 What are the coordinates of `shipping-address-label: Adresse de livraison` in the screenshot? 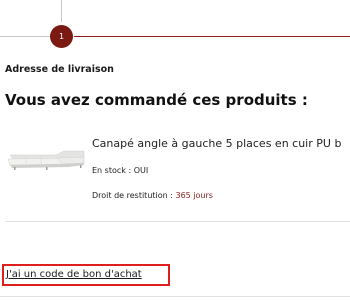 It's located at (59, 69).